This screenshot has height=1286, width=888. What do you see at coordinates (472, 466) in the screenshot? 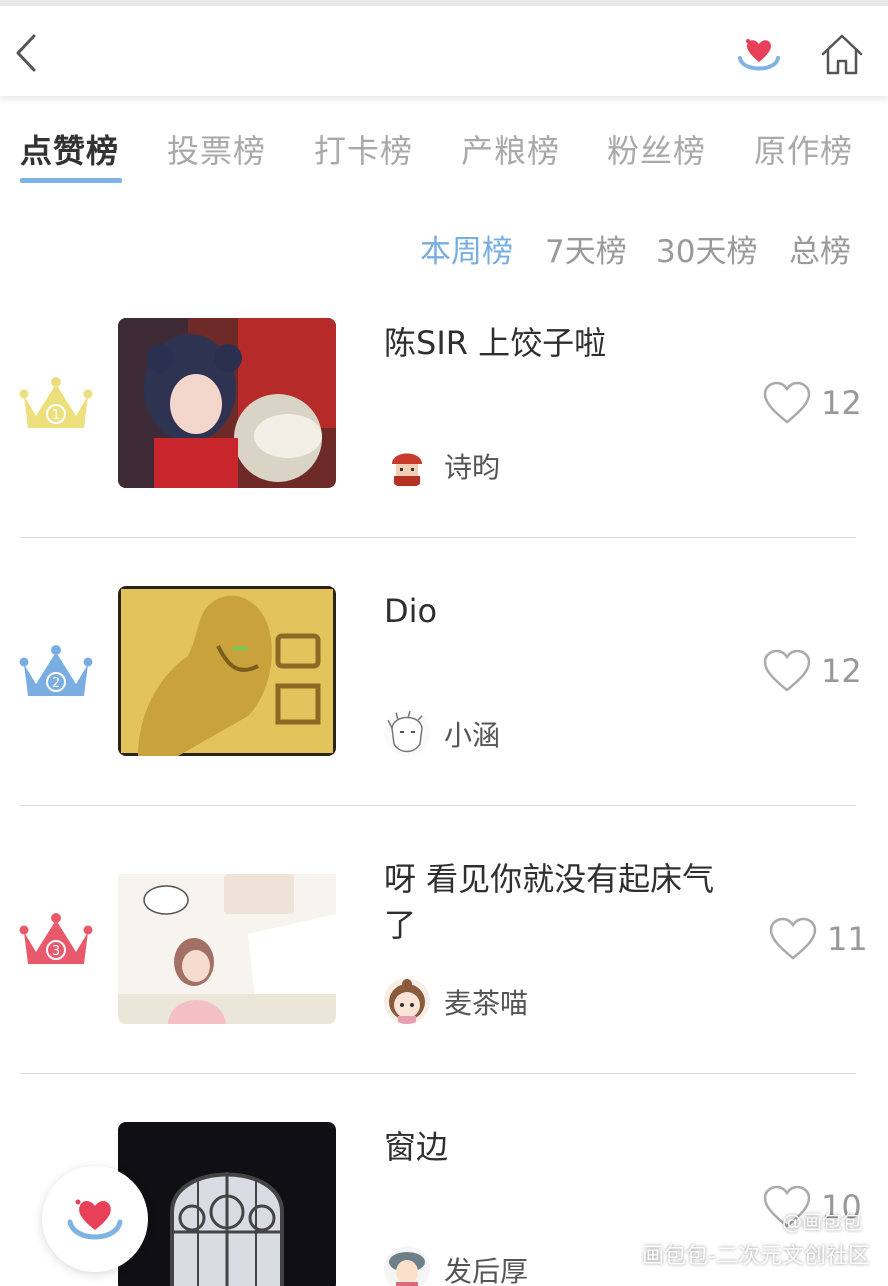
I see `author-name: 诗昀` at bounding box center [472, 466].